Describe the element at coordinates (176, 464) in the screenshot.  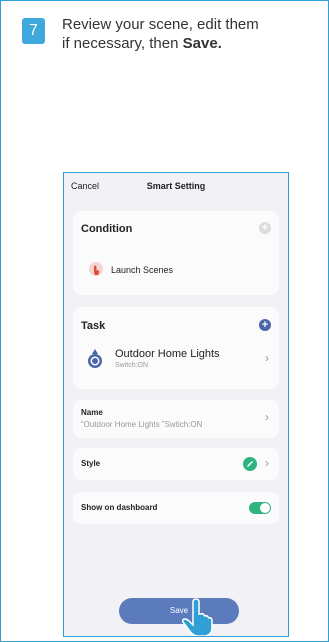
I see `style-row: Style ›` at that location.